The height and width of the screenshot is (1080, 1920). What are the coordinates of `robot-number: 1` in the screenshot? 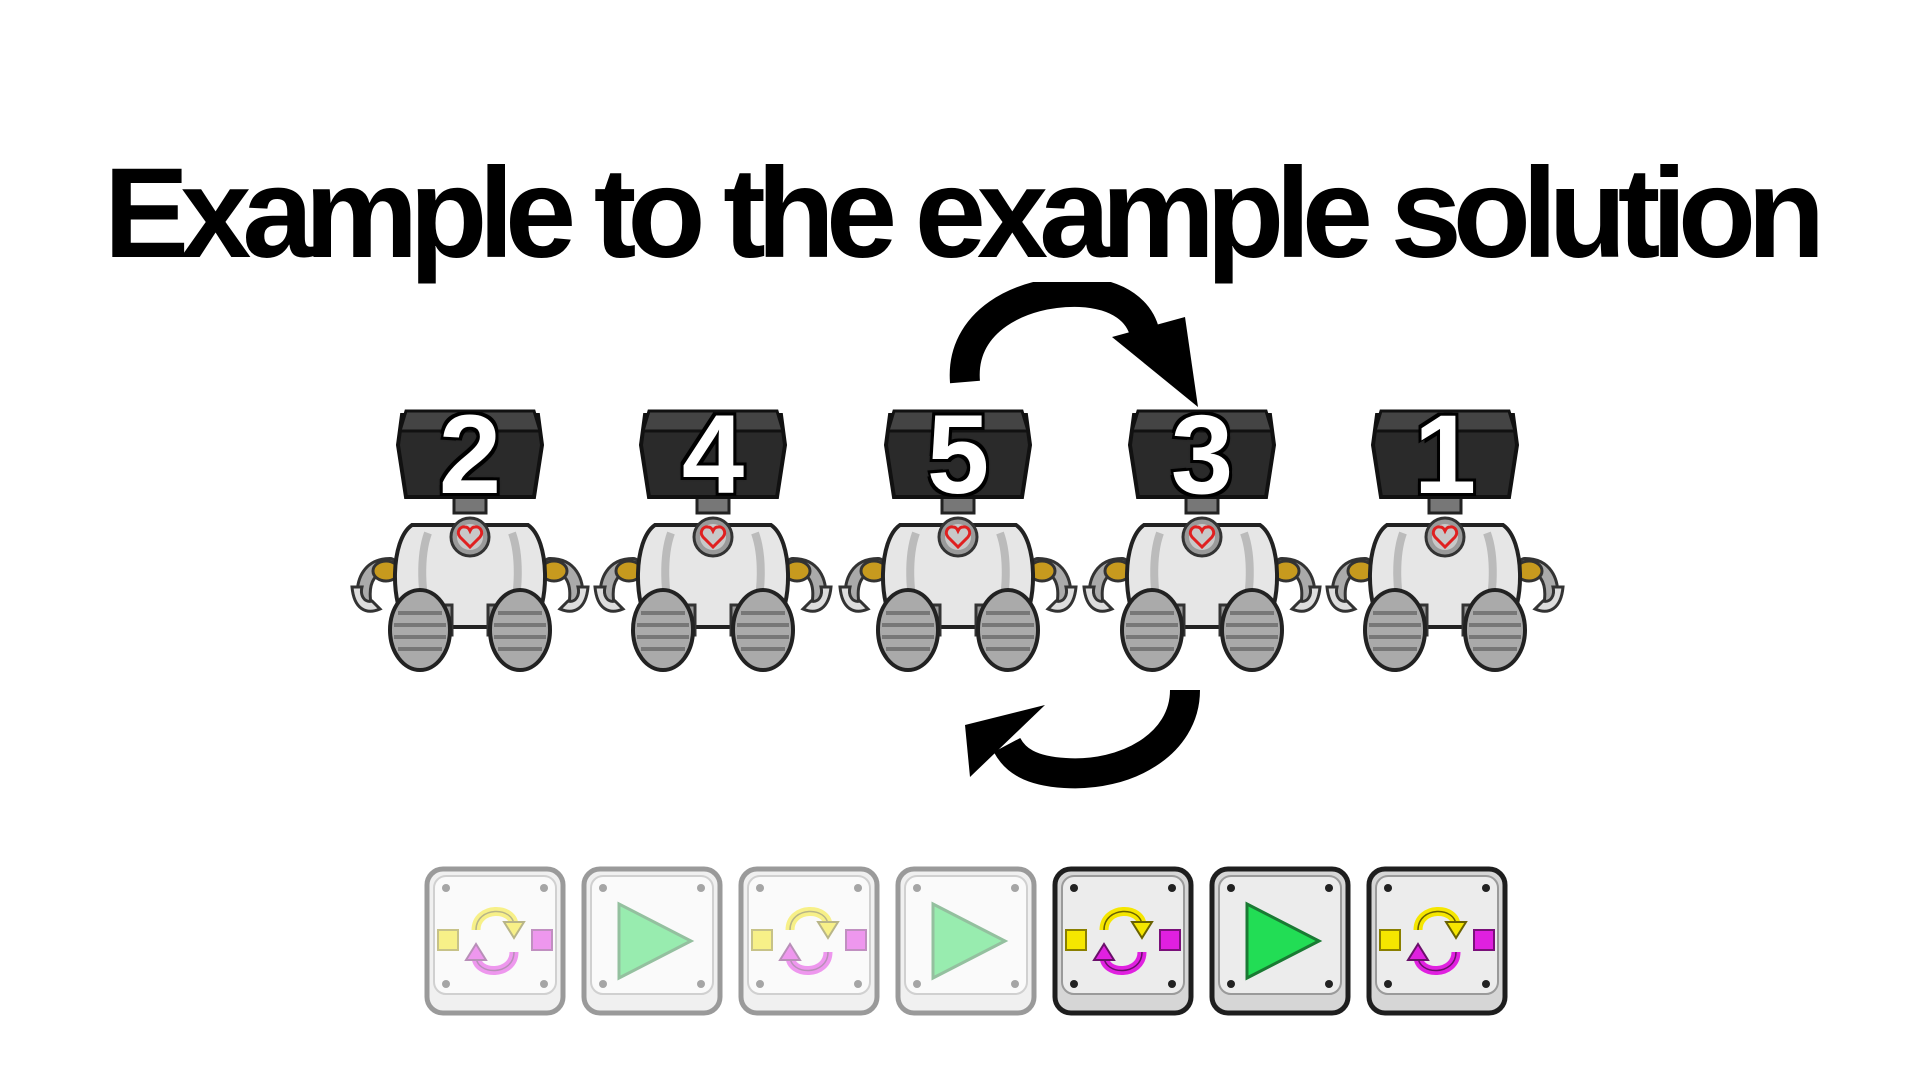 It's located at (1445, 454).